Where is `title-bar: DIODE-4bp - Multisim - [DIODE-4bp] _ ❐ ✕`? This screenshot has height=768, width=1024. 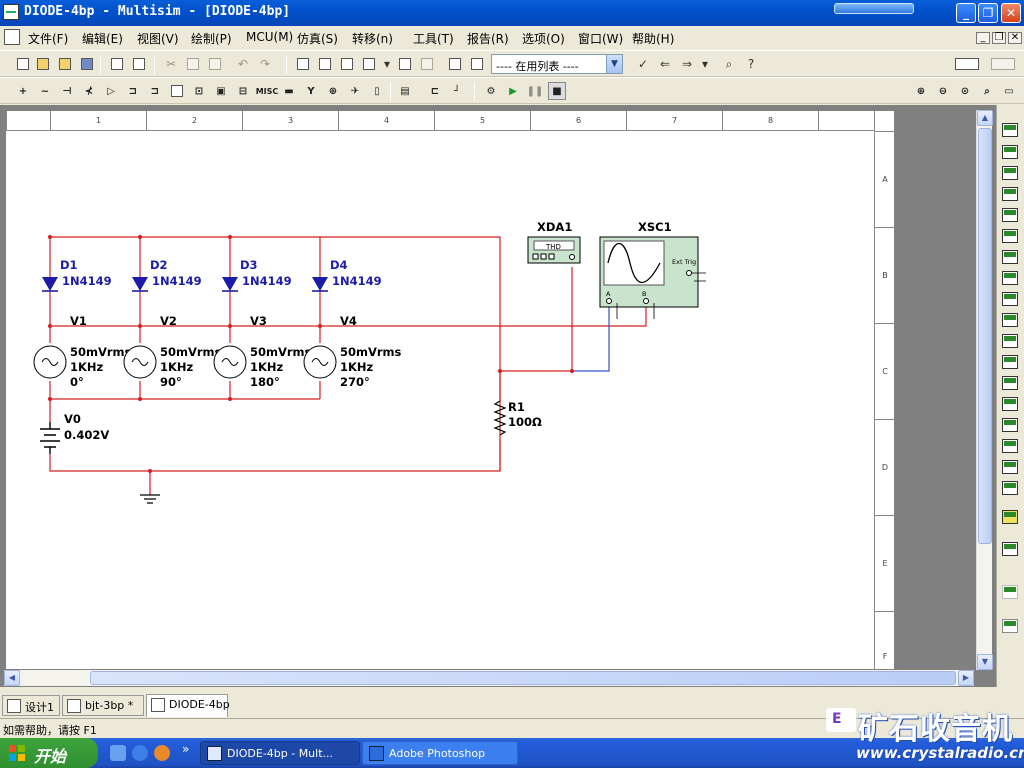 title-bar: DIODE-4bp - Multisim - [DIODE-4bp] _ ❐ ✕ is located at coordinates (512, 13).